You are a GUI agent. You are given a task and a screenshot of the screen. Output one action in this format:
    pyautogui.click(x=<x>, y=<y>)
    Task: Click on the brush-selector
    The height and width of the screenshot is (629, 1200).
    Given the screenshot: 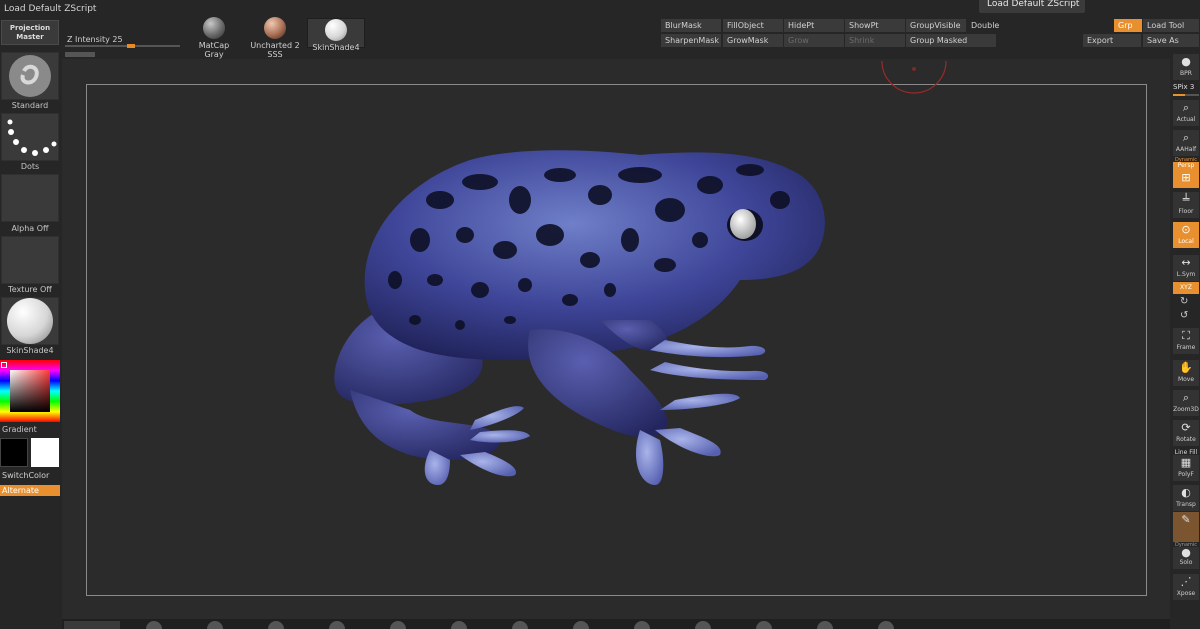 What is the action you would take?
    pyautogui.click(x=30, y=76)
    